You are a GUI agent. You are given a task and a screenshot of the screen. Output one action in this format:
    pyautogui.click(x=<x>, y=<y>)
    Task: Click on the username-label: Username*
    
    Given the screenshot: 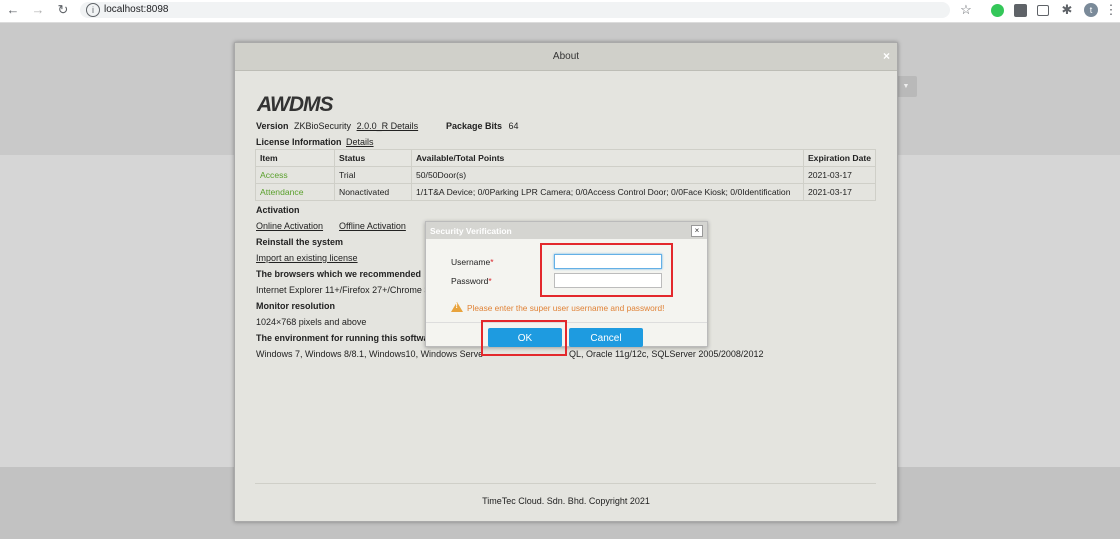 What is the action you would take?
    pyautogui.click(x=472, y=262)
    